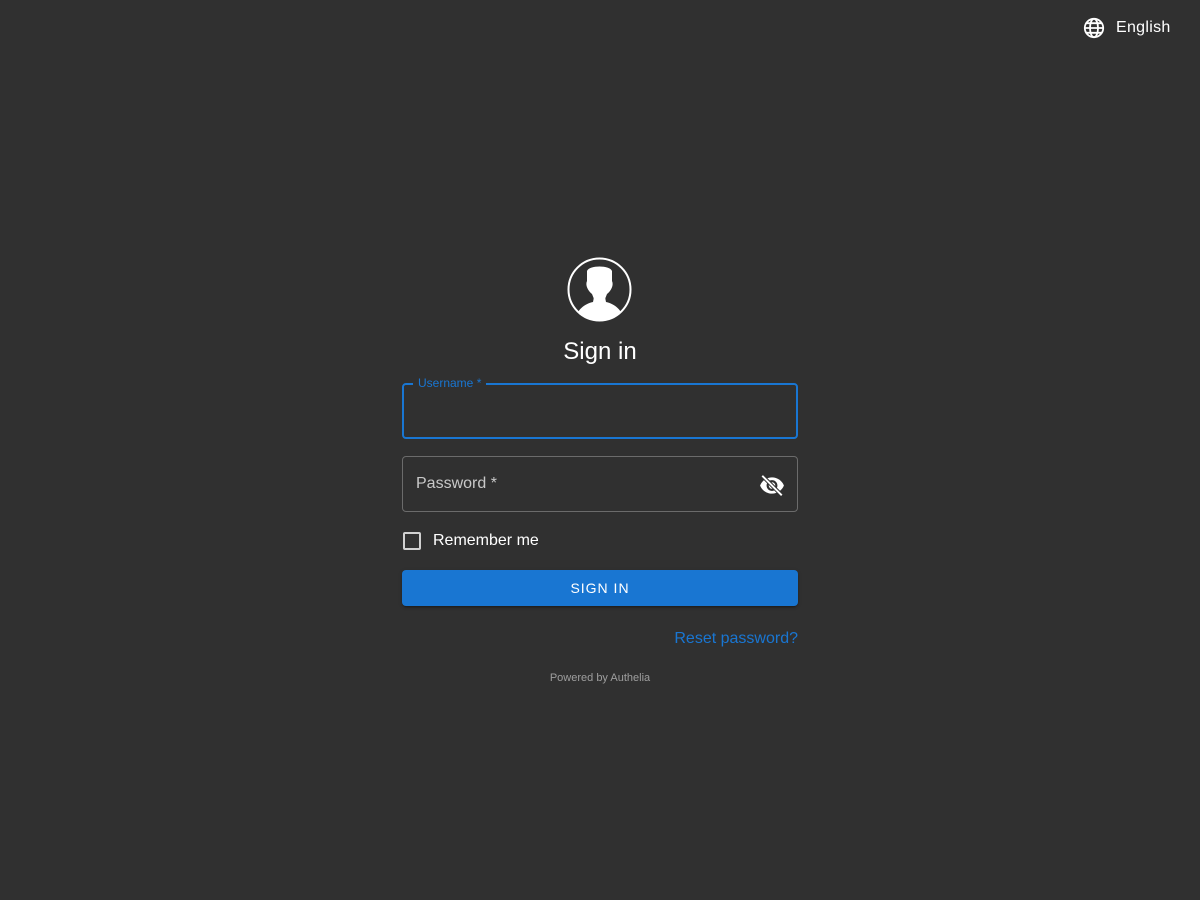  What do you see at coordinates (599, 289) in the screenshot?
I see `user-silhouette-icon` at bounding box center [599, 289].